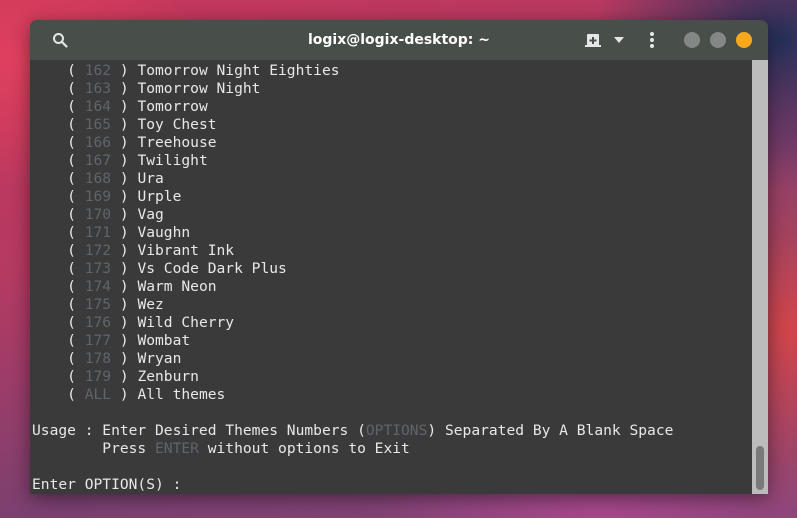  I want to click on theme-name: Vs Code Dark Plus, so click(212, 268).